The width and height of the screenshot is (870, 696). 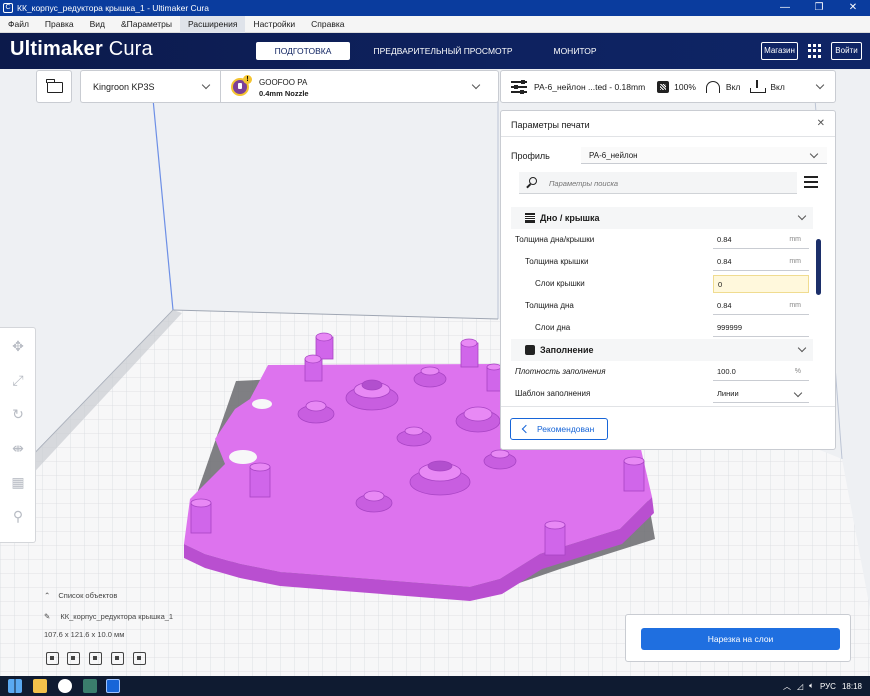 I want to click on setting-input: 100.0%, so click(x=761, y=372).